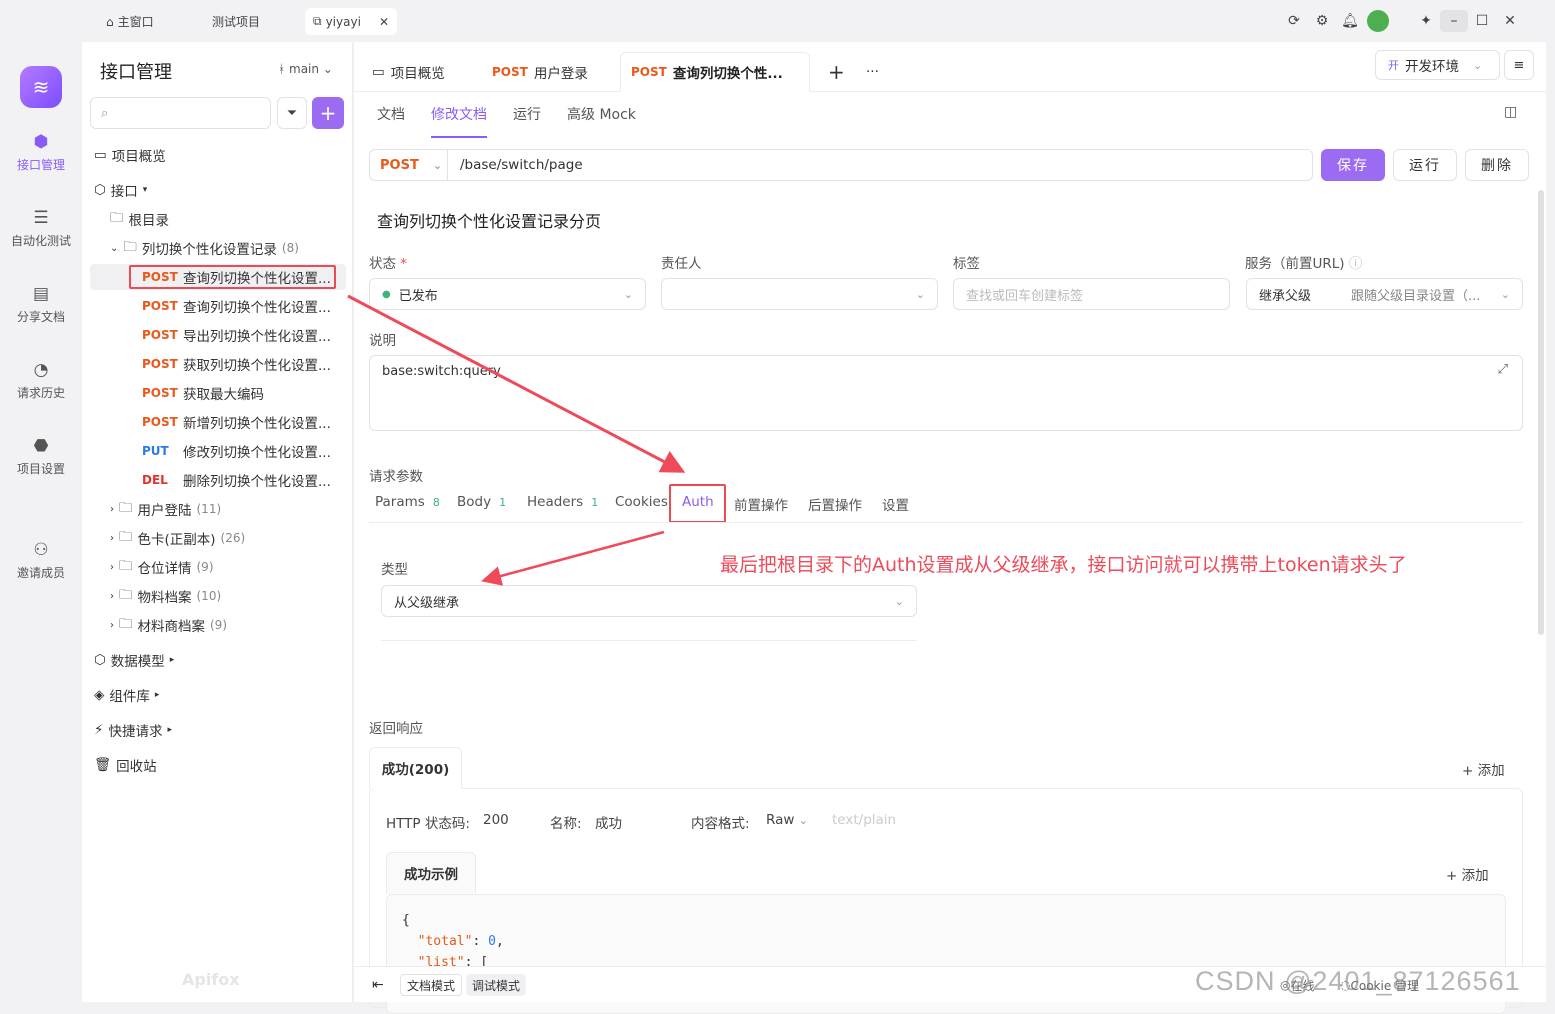 The width and height of the screenshot is (1555, 1014). Describe the element at coordinates (204, 248) in the screenshot. I see `tree-folder-open: ⌄ 🗀︎ 列切换个性化设置记录 (8)` at that location.